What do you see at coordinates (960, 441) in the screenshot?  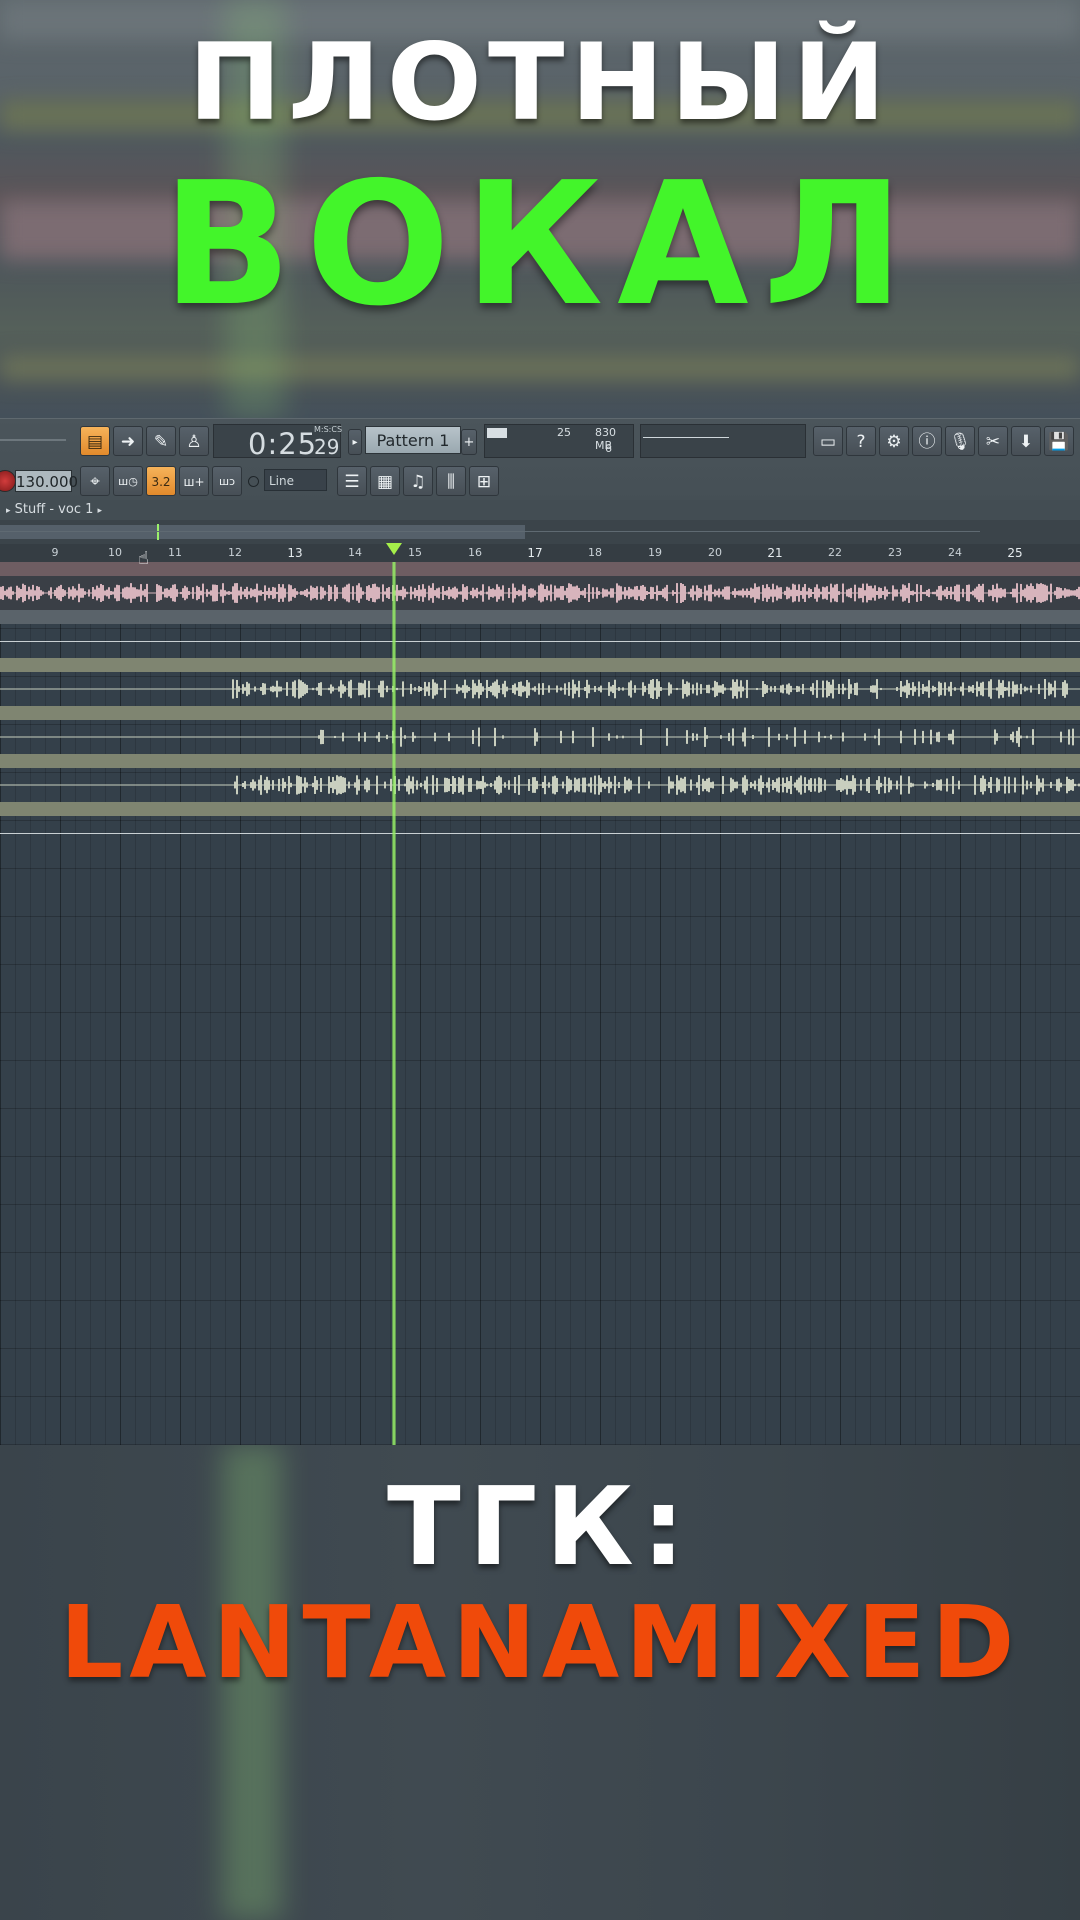 I see `mic-icon: 🎙` at bounding box center [960, 441].